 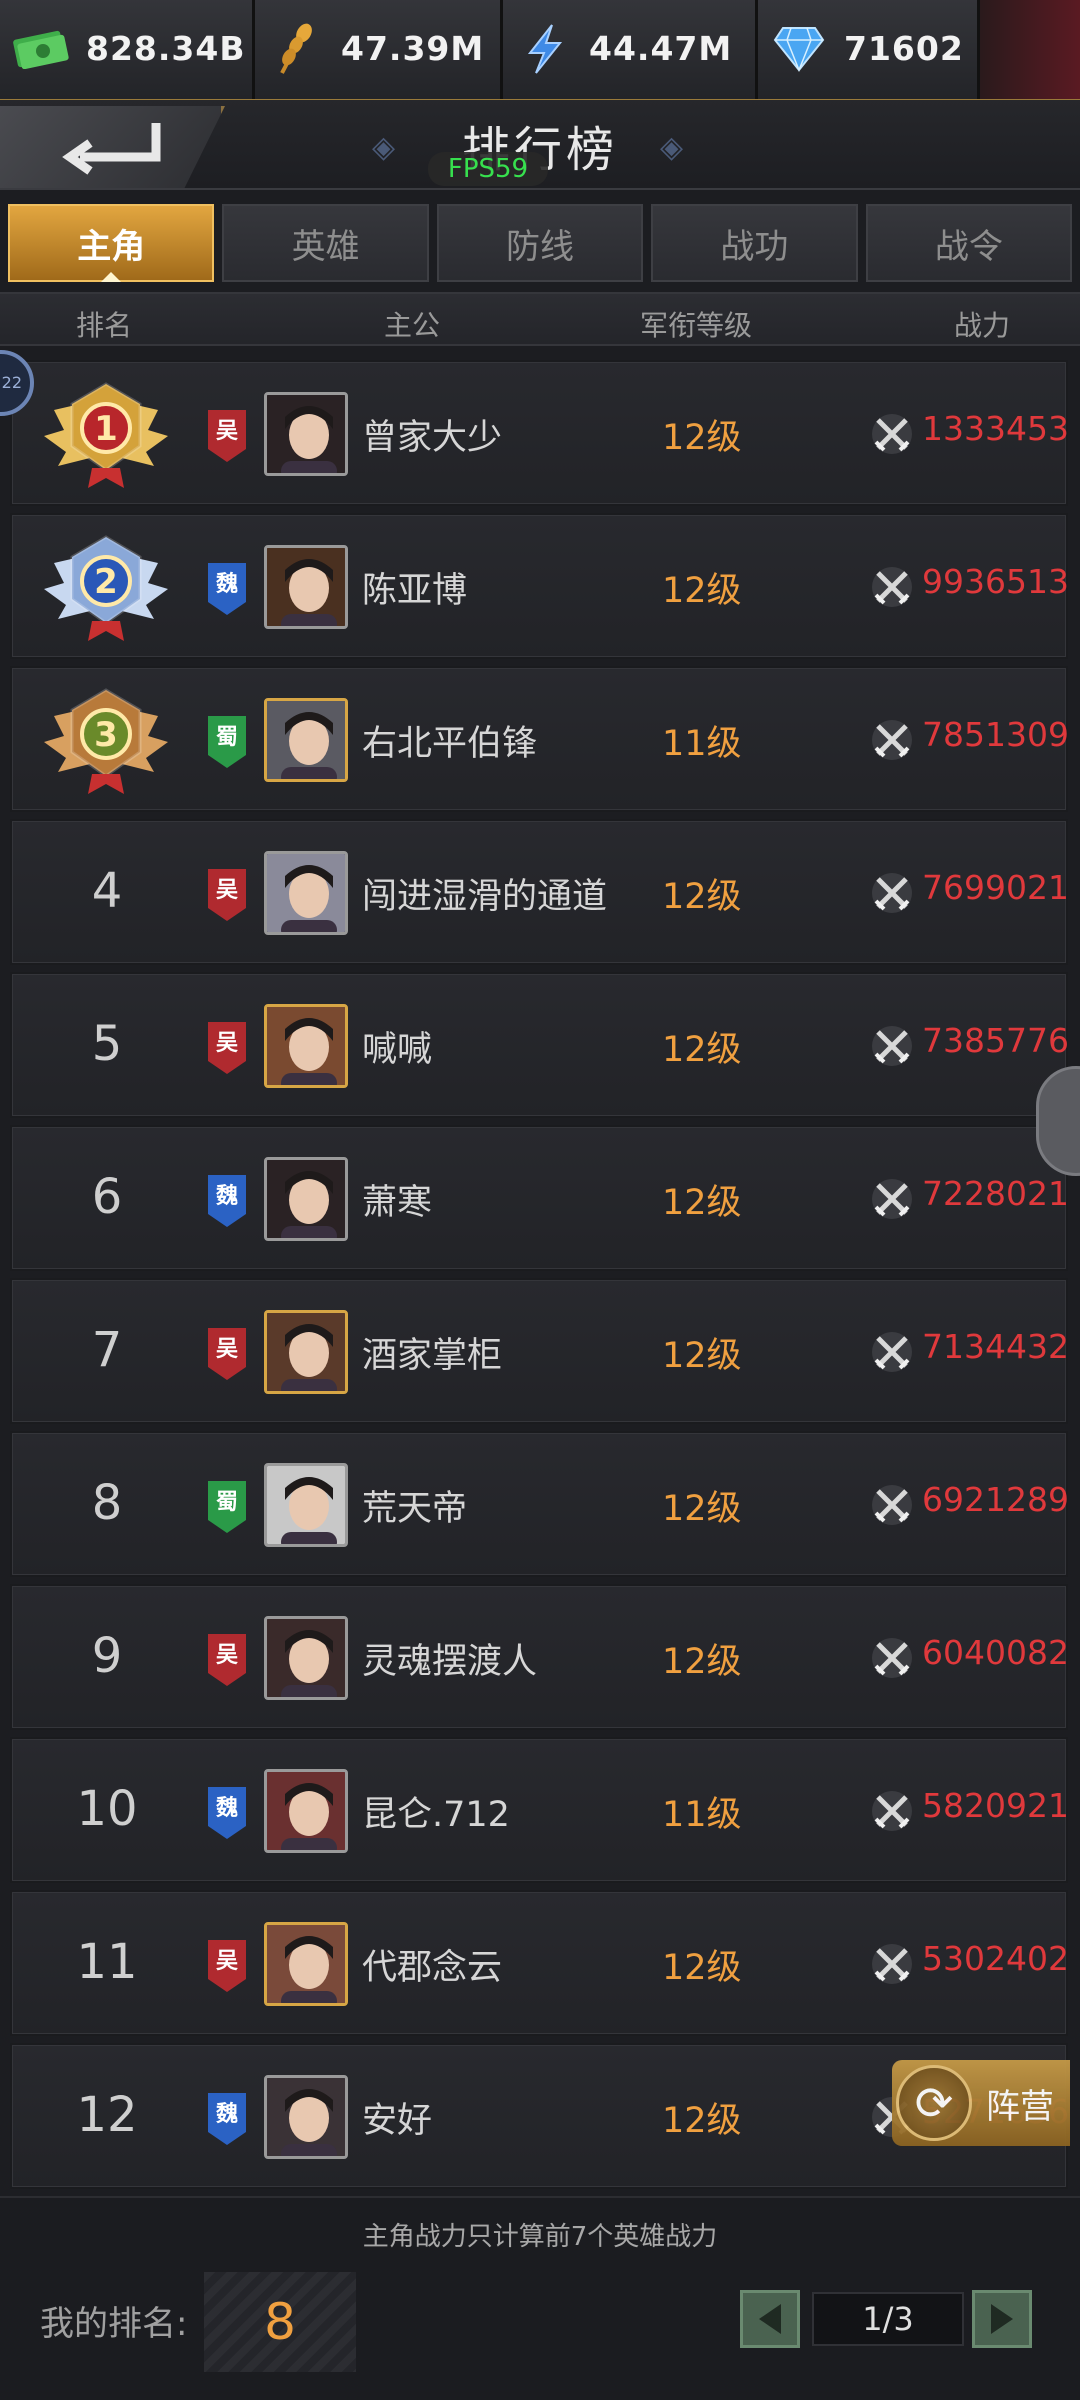 I want to click on player-name: 萧寒, so click(x=397, y=1203).